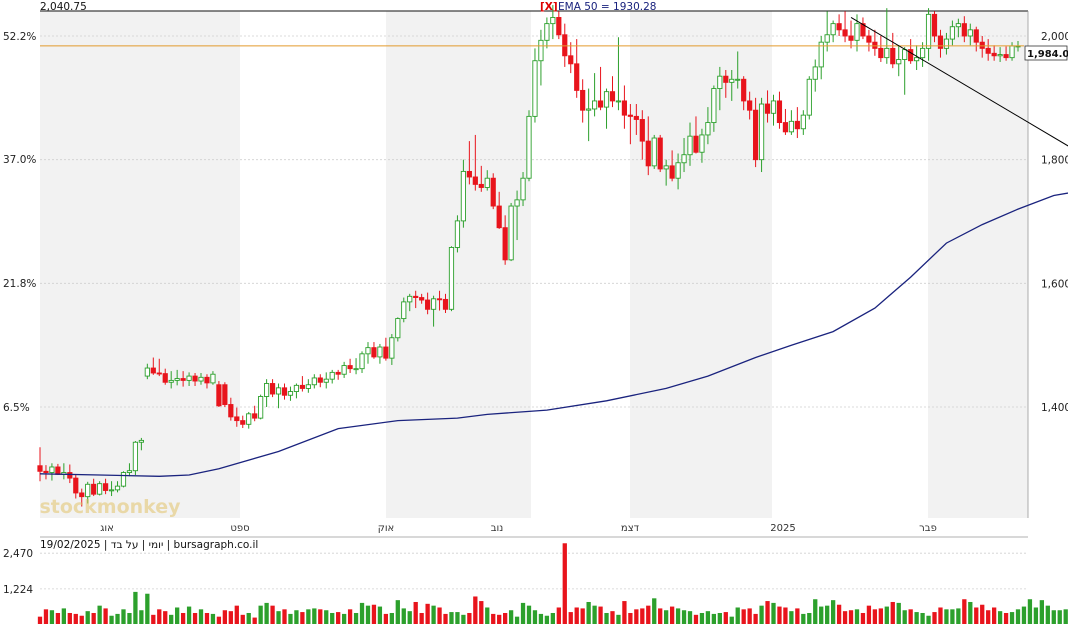 This screenshot has width=1068, height=626. What do you see at coordinates (549, 7) in the screenshot?
I see `ema-close-icon: [X]` at bounding box center [549, 7].